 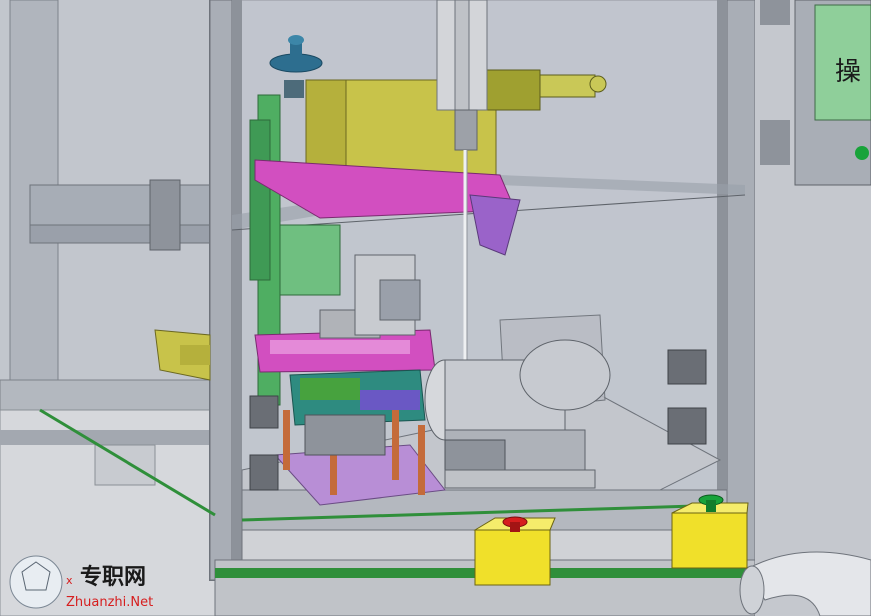 What do you see at coordinates (514, 551) in the screenshot?
I see `button-box-left` at bounding box center [514, 551].